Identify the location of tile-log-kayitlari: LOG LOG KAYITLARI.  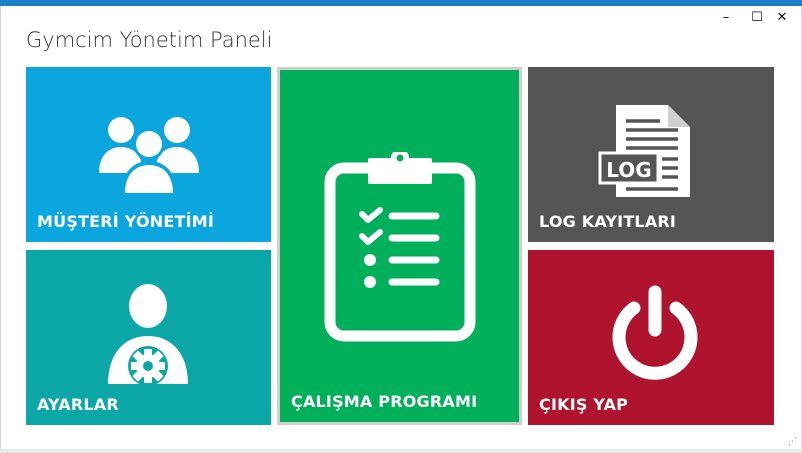
(651, 154).